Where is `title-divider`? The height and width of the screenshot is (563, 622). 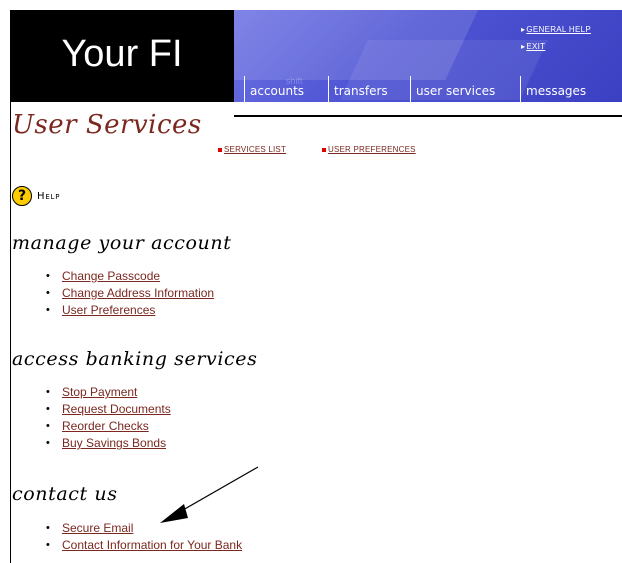
title-divider is located at coordinates (428, 116).